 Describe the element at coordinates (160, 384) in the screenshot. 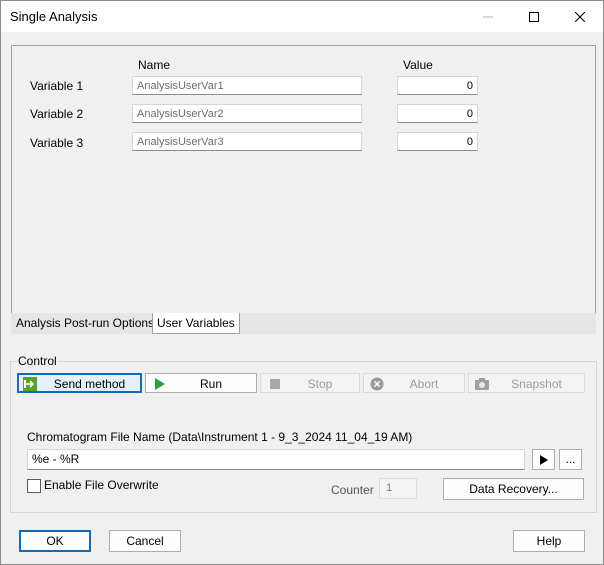

I see `play-icon` at that location.